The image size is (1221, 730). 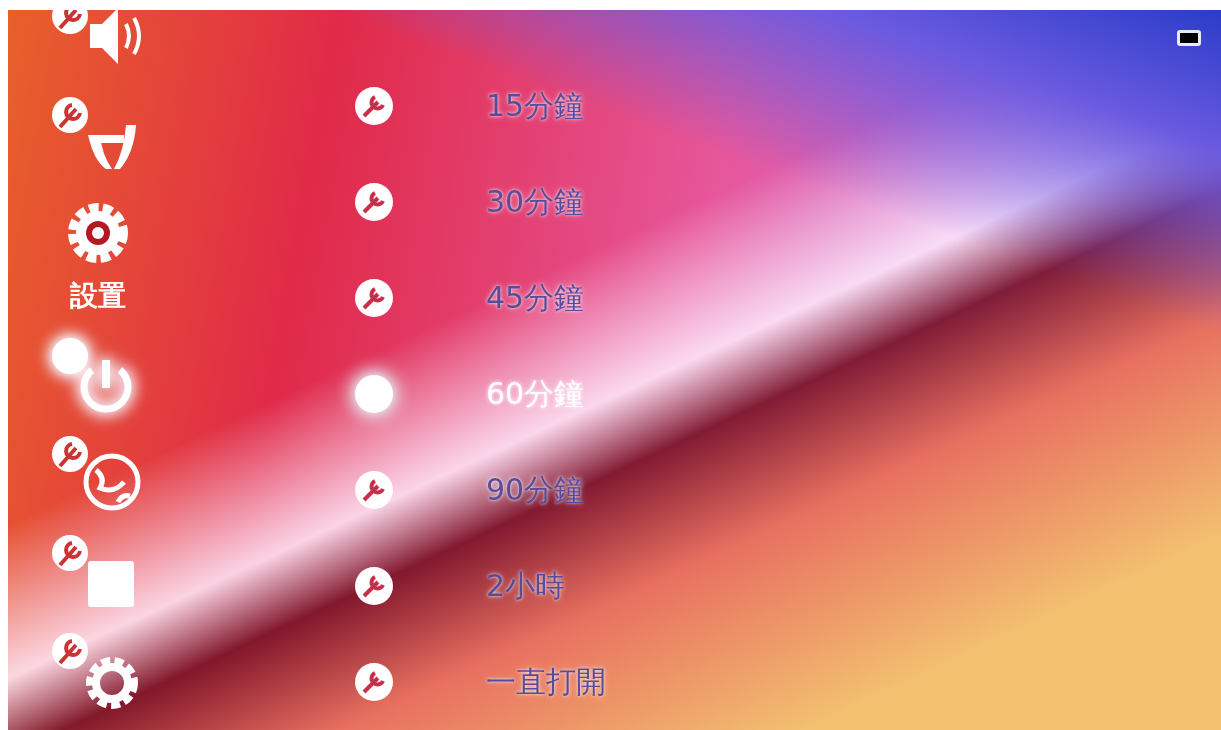 What do you see at coordinates (535, 106) in the screenshot?
I see `timer-option: 15分鐘` at bounding box center [535, 106].